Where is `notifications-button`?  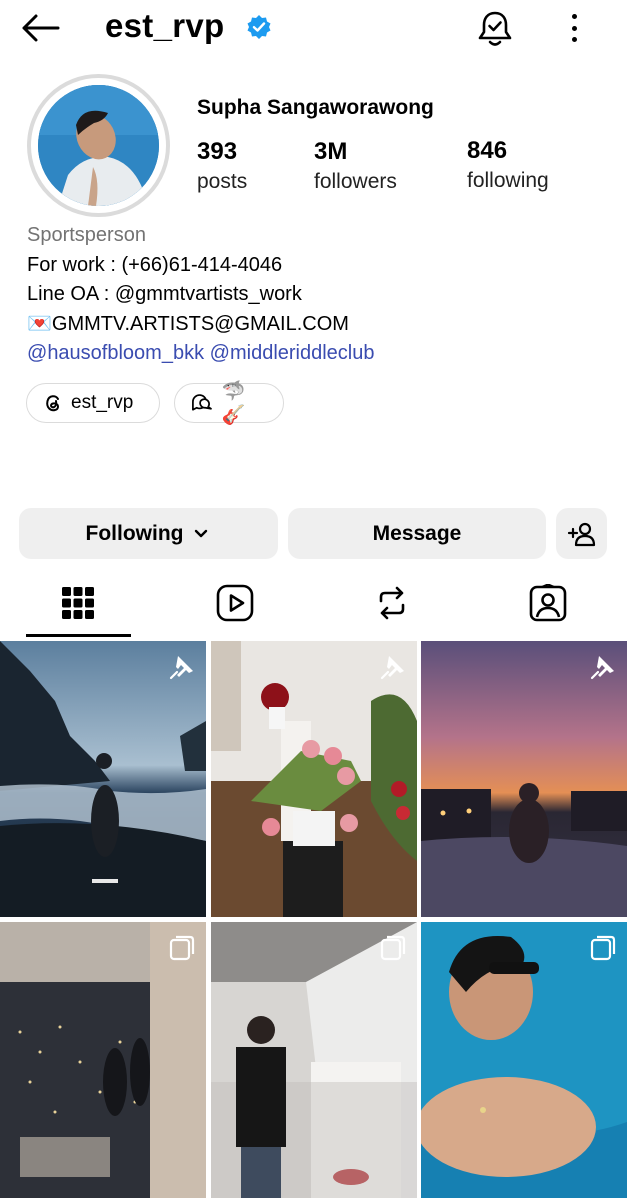 notifications-button is located at coordinates (495, 29).